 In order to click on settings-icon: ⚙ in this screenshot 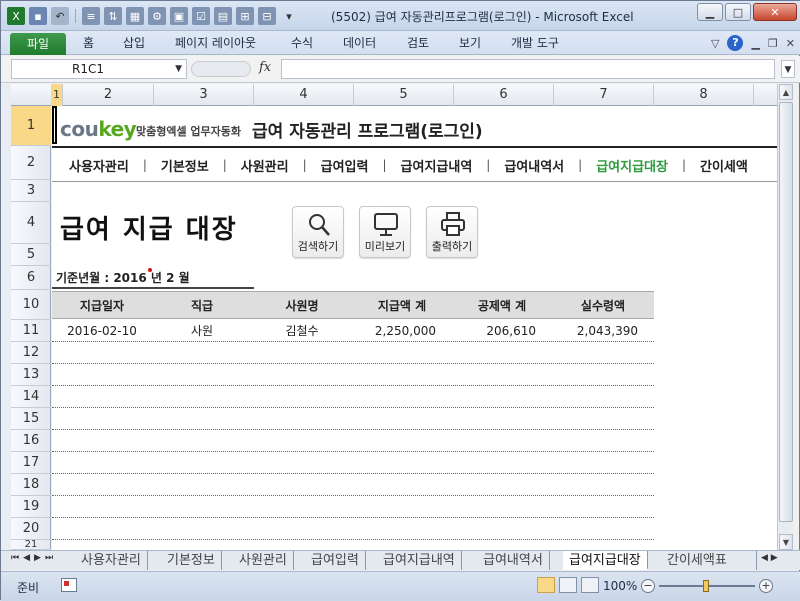, I will do `click(157, 16)`.